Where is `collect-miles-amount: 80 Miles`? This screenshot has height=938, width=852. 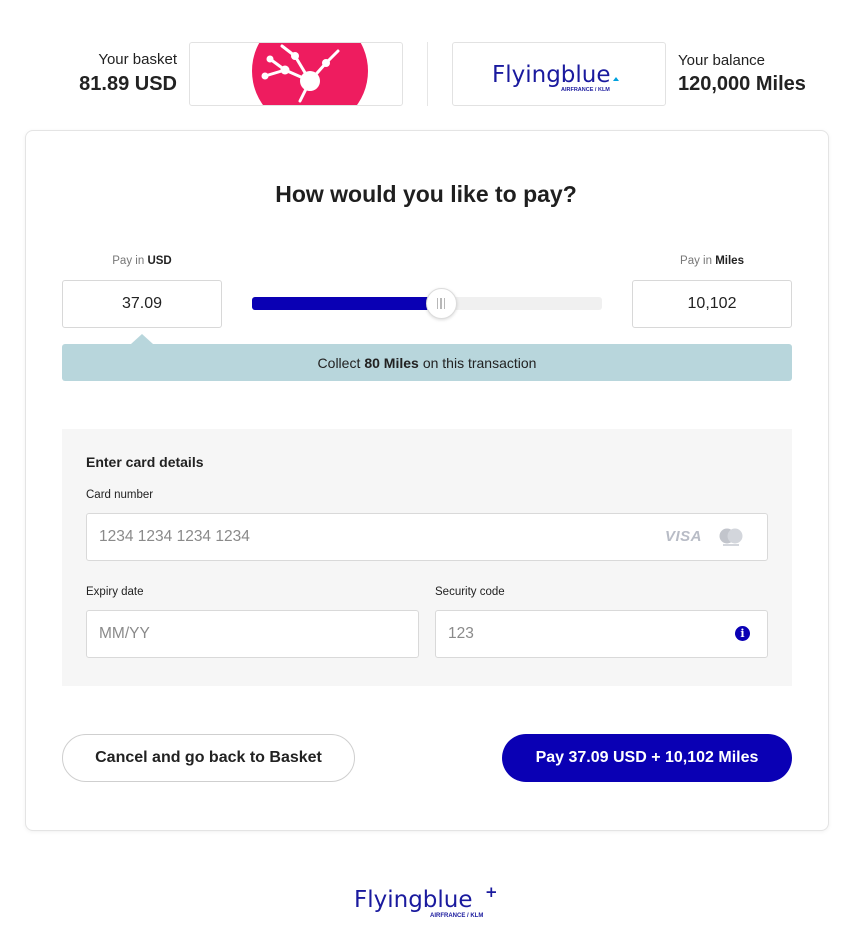
collect-miles-amount: 80 Miles is located at coordinates (391, 362).